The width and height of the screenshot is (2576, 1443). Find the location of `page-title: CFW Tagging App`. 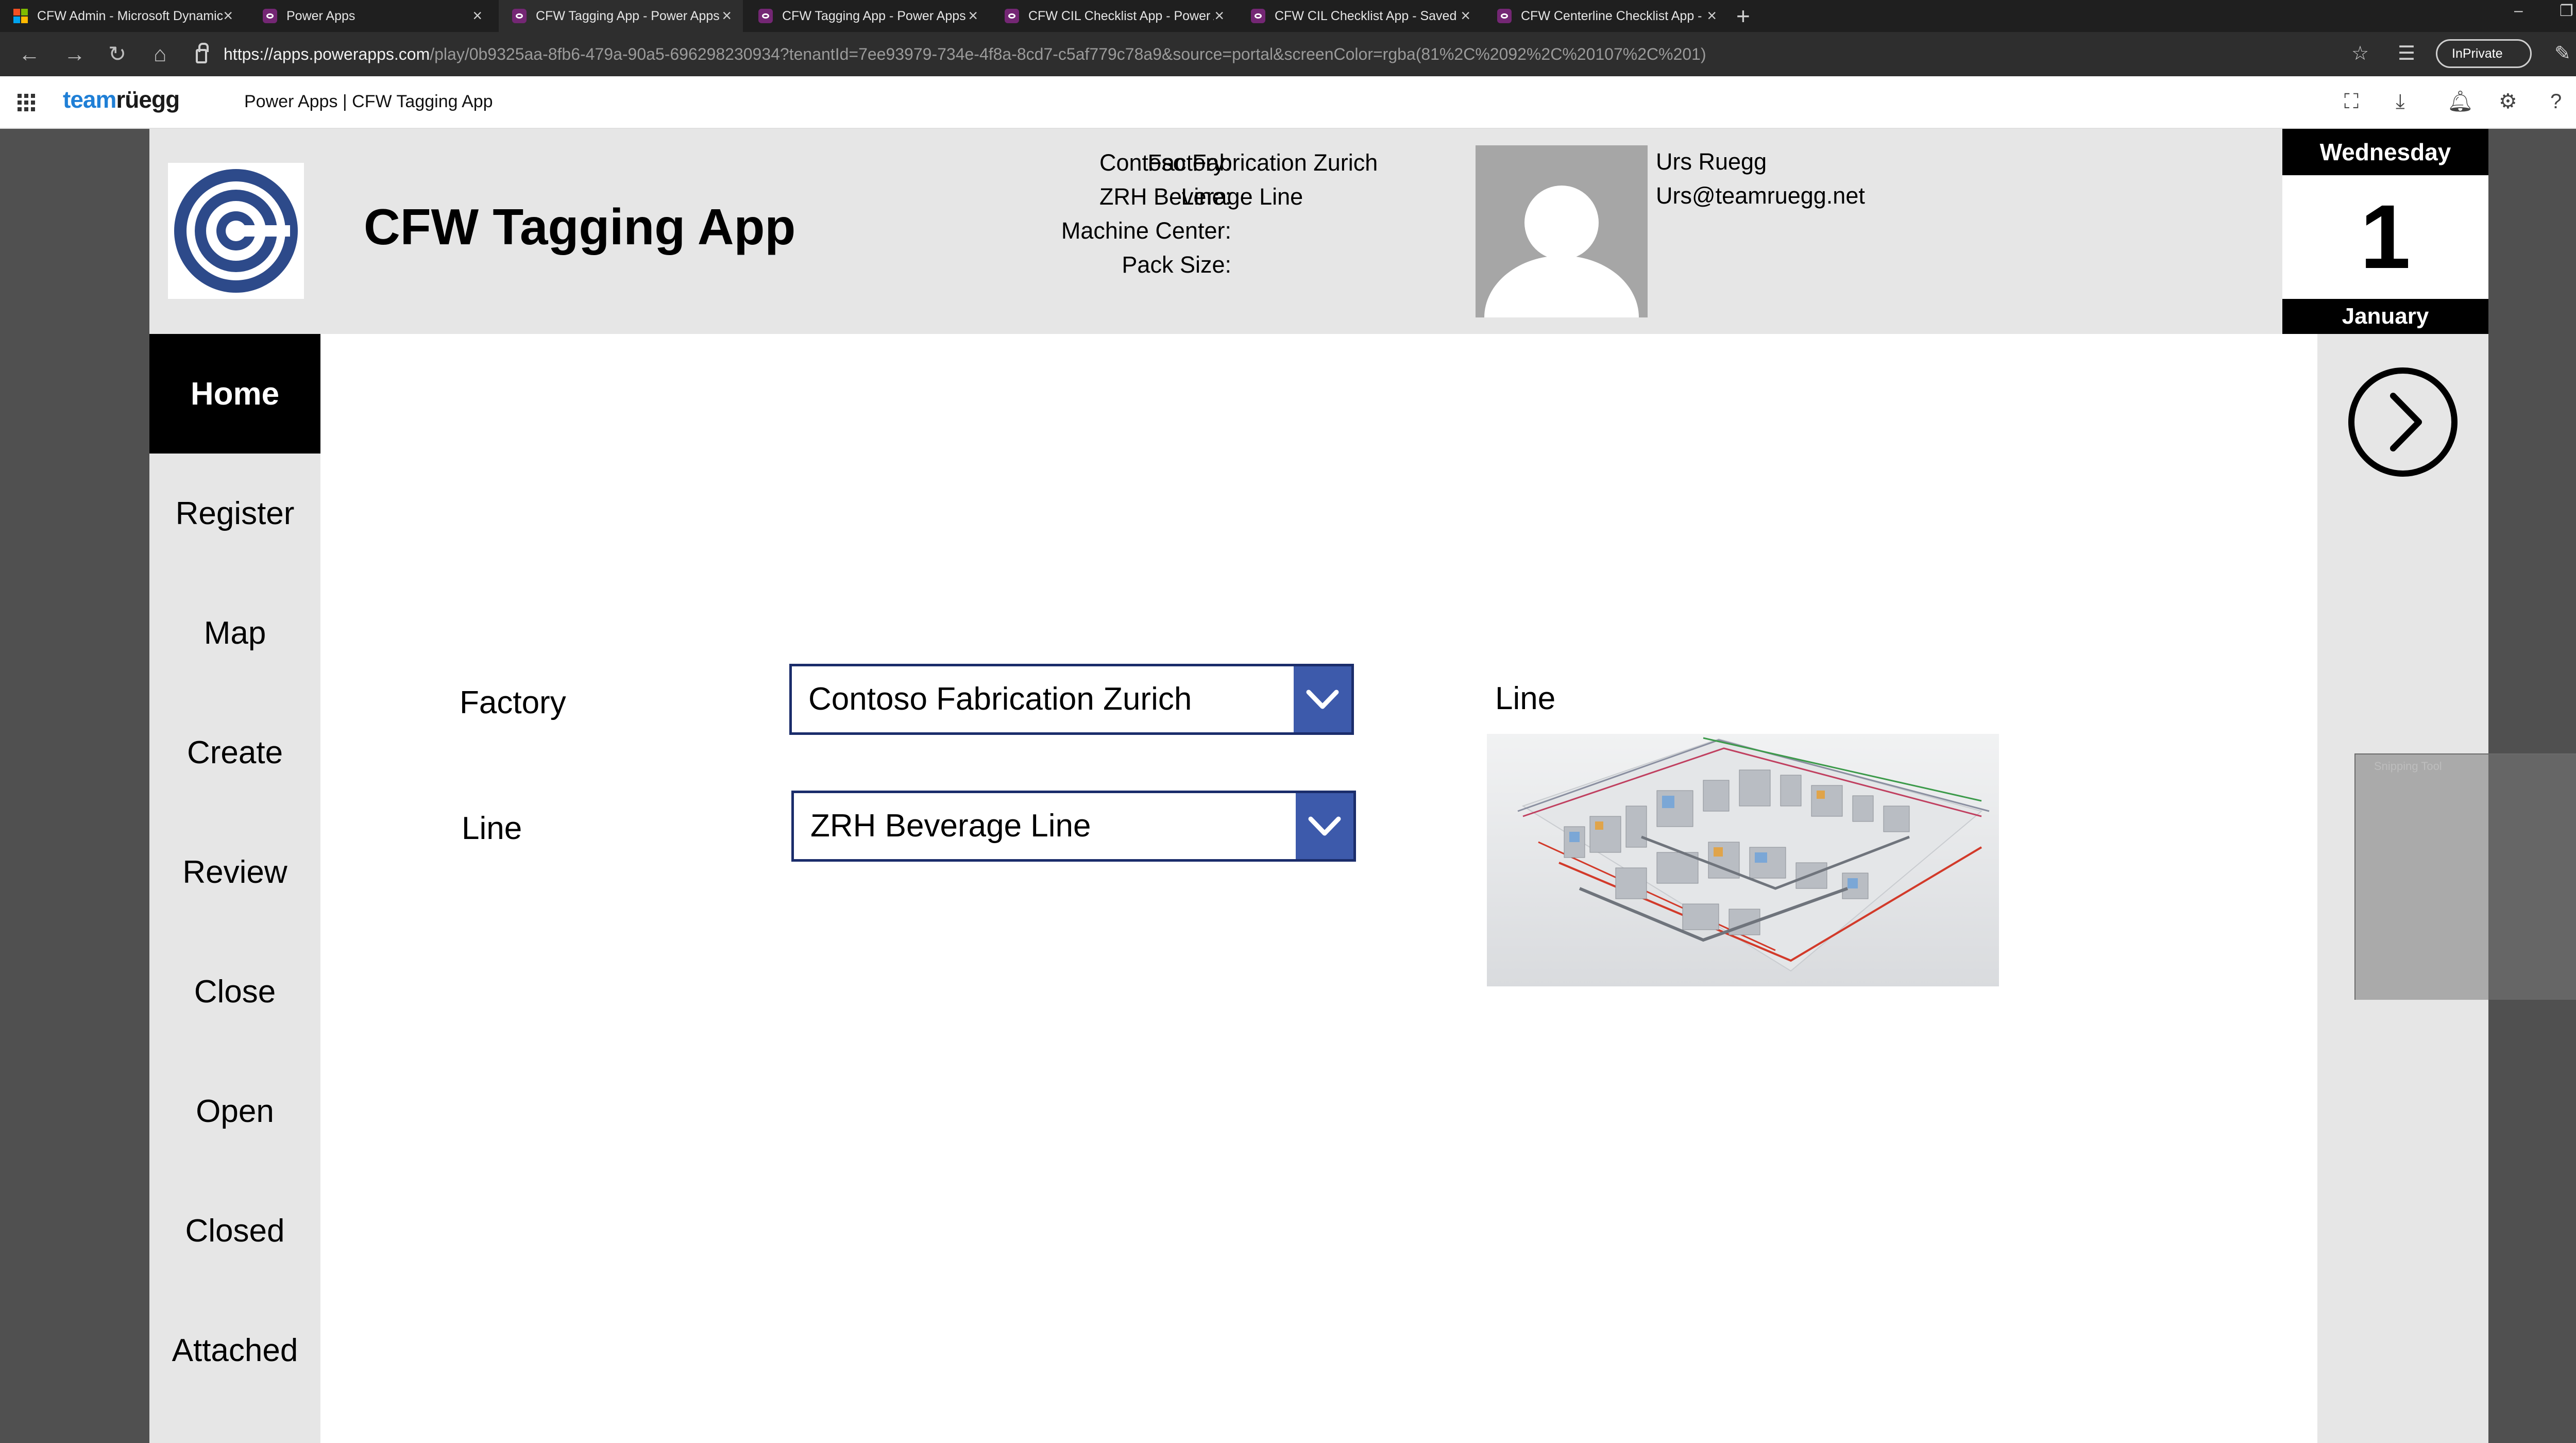

page-title: CFW Tagging App is located at coordinates (580, 226).